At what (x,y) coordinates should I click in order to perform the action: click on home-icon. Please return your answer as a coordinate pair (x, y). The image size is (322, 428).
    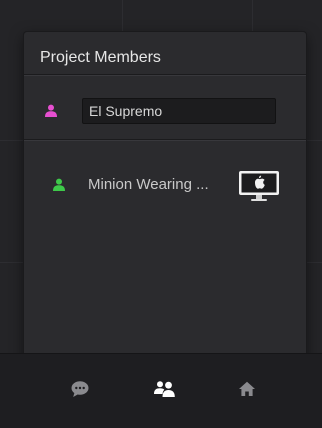
    Looking at the image, I should click on (247, 388).